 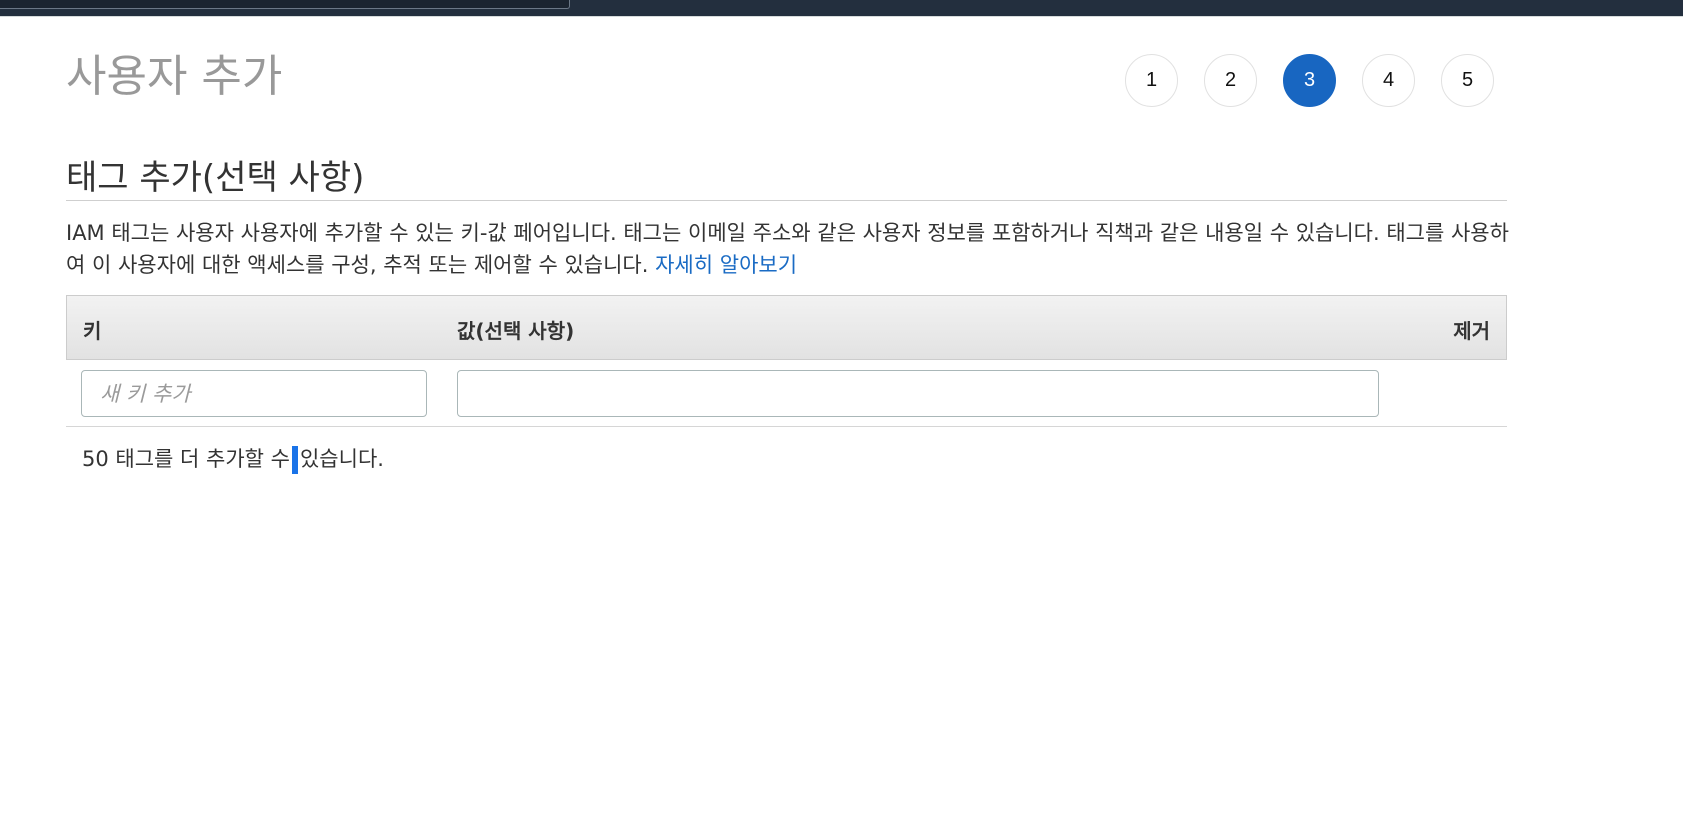 What do you see at coordinates (254, 393) in the screenshot?
I see `new-key-input` at bounding box center [254, 393].